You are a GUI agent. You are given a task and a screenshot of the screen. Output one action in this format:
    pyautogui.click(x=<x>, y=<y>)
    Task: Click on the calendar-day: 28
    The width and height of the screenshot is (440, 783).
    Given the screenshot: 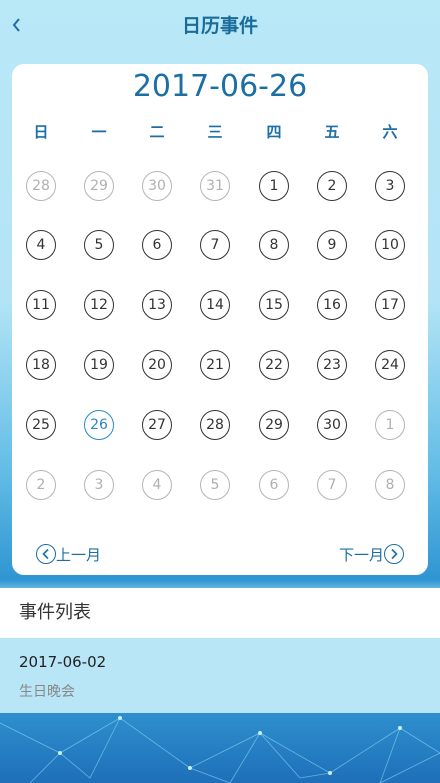 What is the action you would take?
    pyautogui.click(x=215, y=425)
    